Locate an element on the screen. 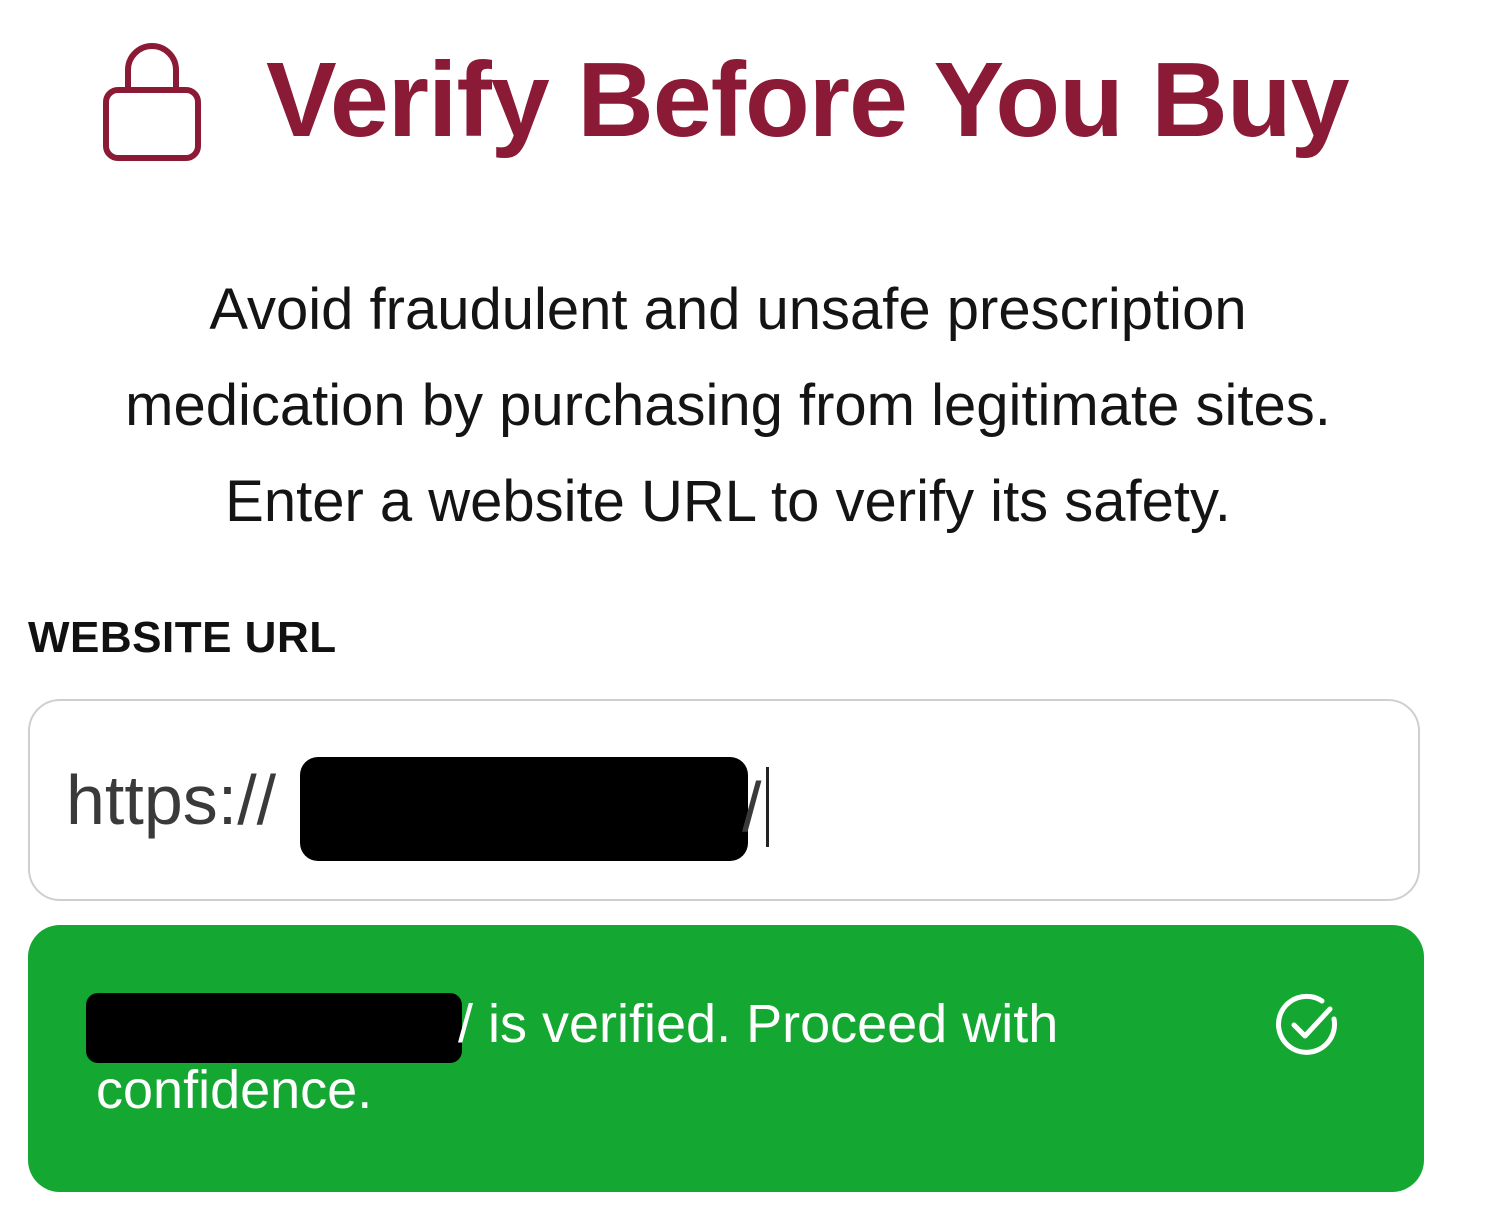 This screenshot has width=1488, height=1229. lock-icon is located at coordinates (152, 102).